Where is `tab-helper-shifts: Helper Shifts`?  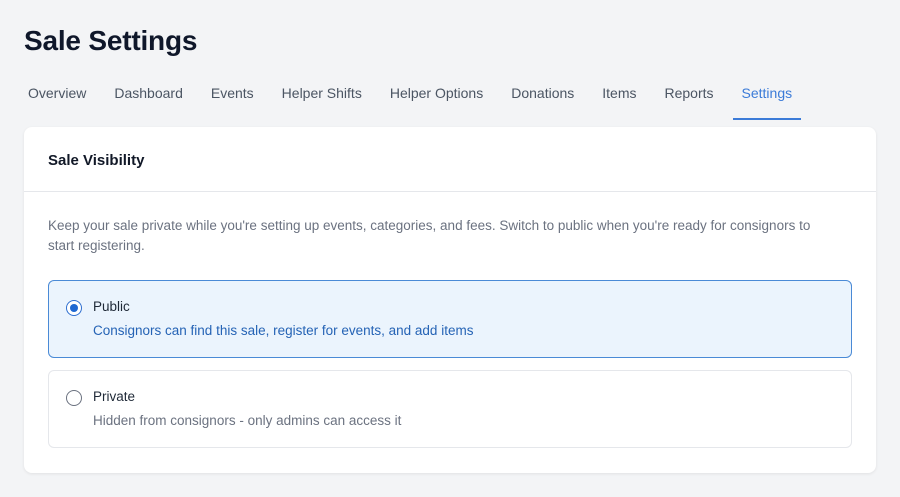 tab-helper-shifts: Helper Shifts is located at coordinates (322, 100).